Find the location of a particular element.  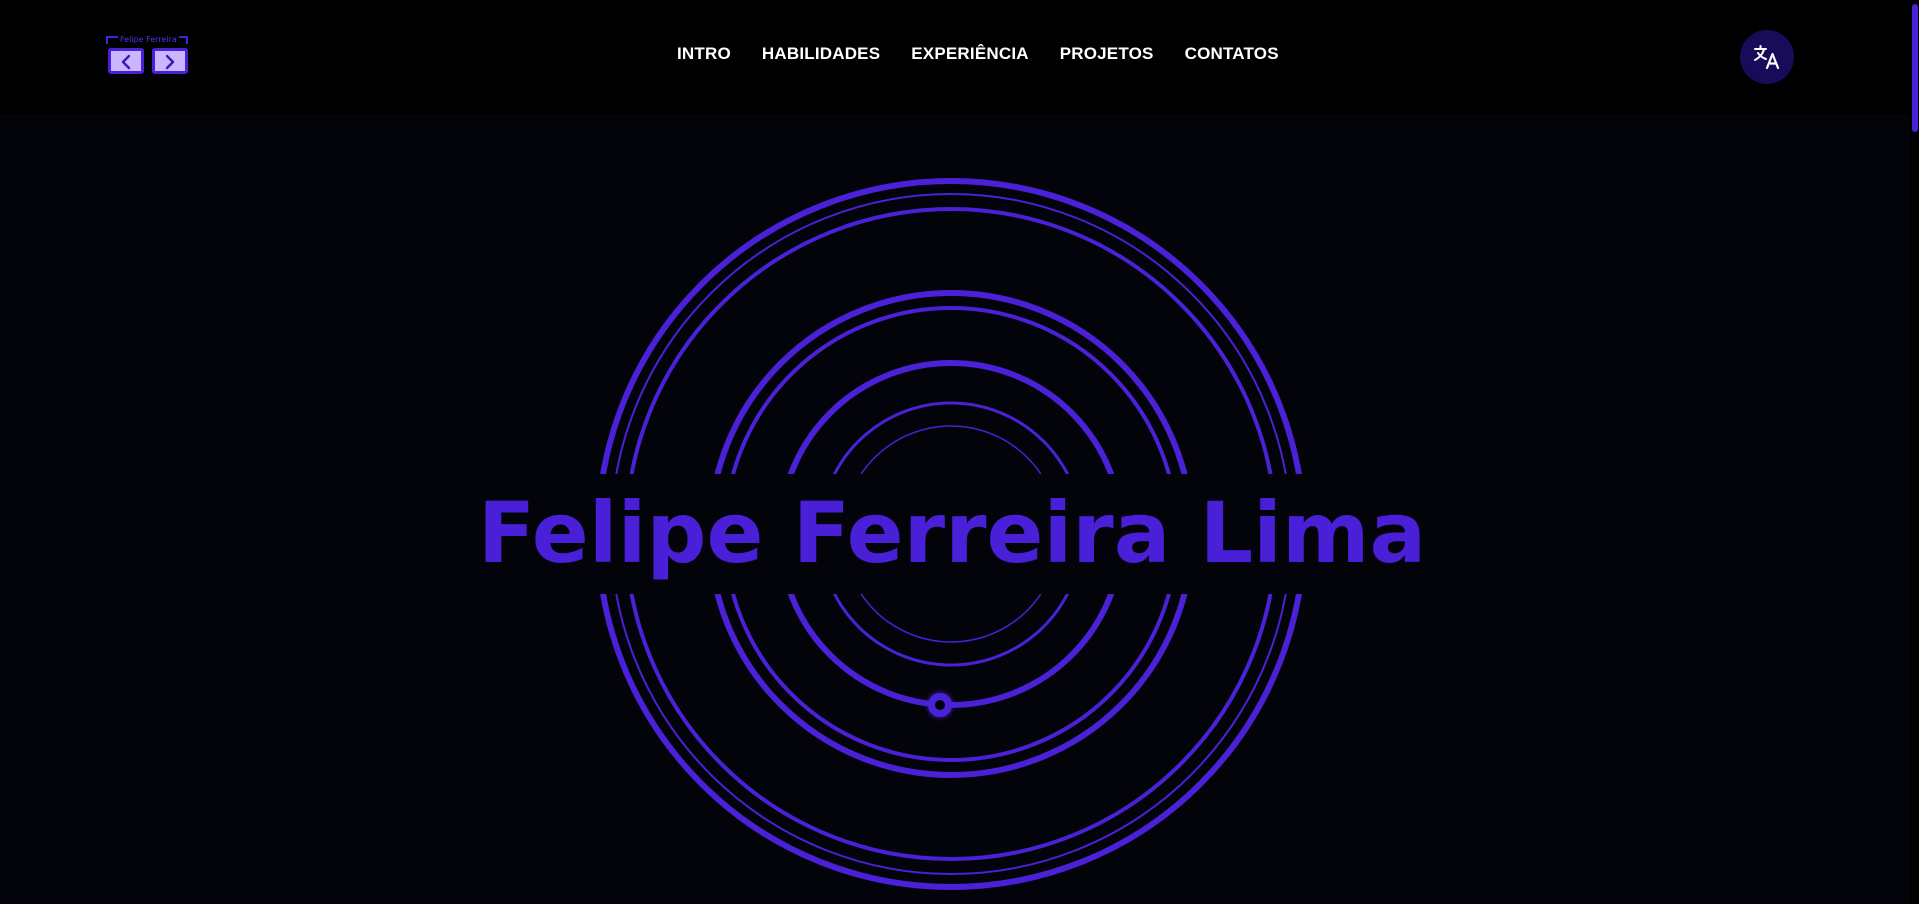

logo-prev-button is located at coordinates (126, 61).